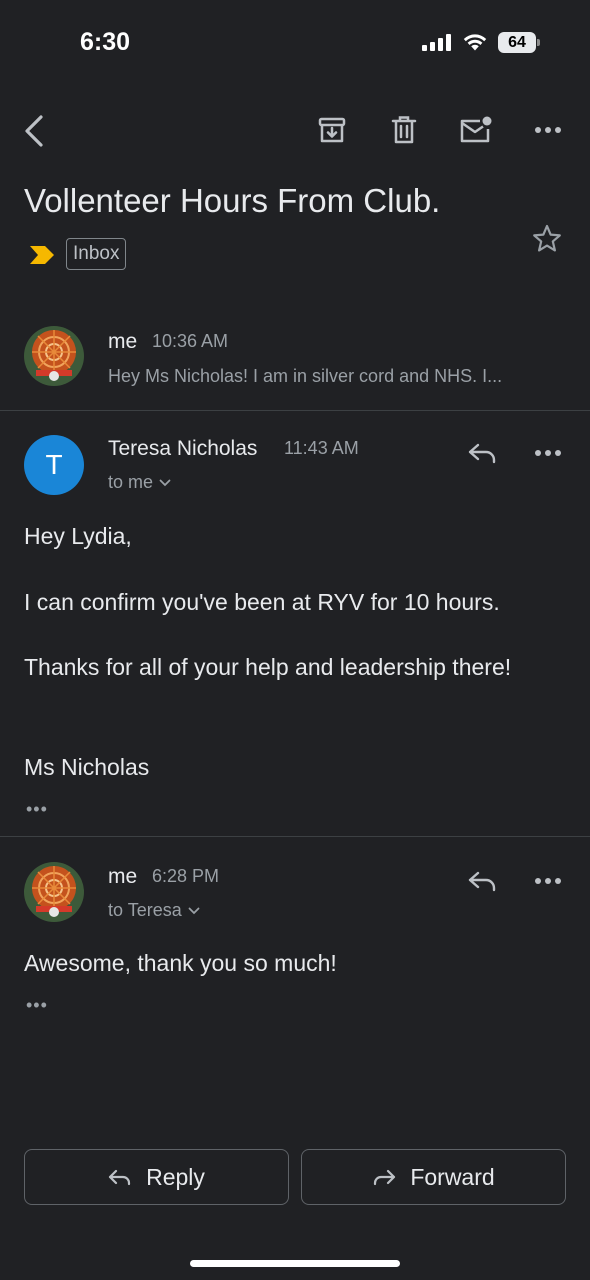 Image resolution: width=590 pixels, height=1280 pixels. I want to click on message-time: 10:36 AM, so click(190, 341).